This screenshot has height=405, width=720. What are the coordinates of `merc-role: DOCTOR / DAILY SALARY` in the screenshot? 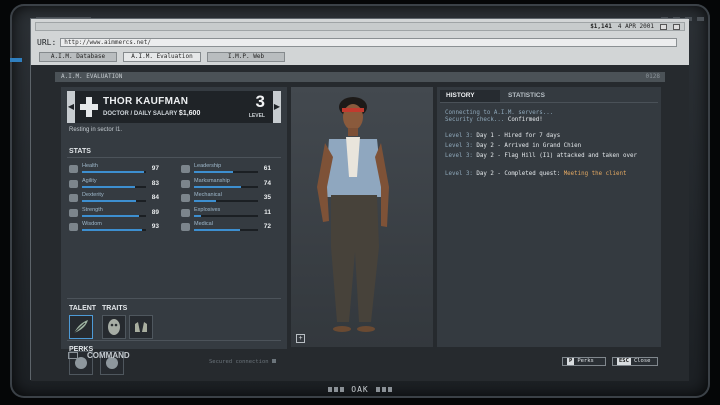 It's located at (140, 114).